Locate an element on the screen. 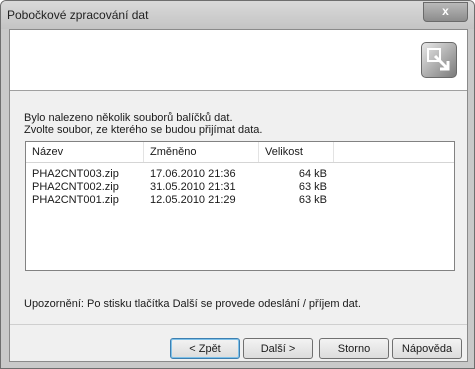  close-button: x is located at coordinates (445, 12).